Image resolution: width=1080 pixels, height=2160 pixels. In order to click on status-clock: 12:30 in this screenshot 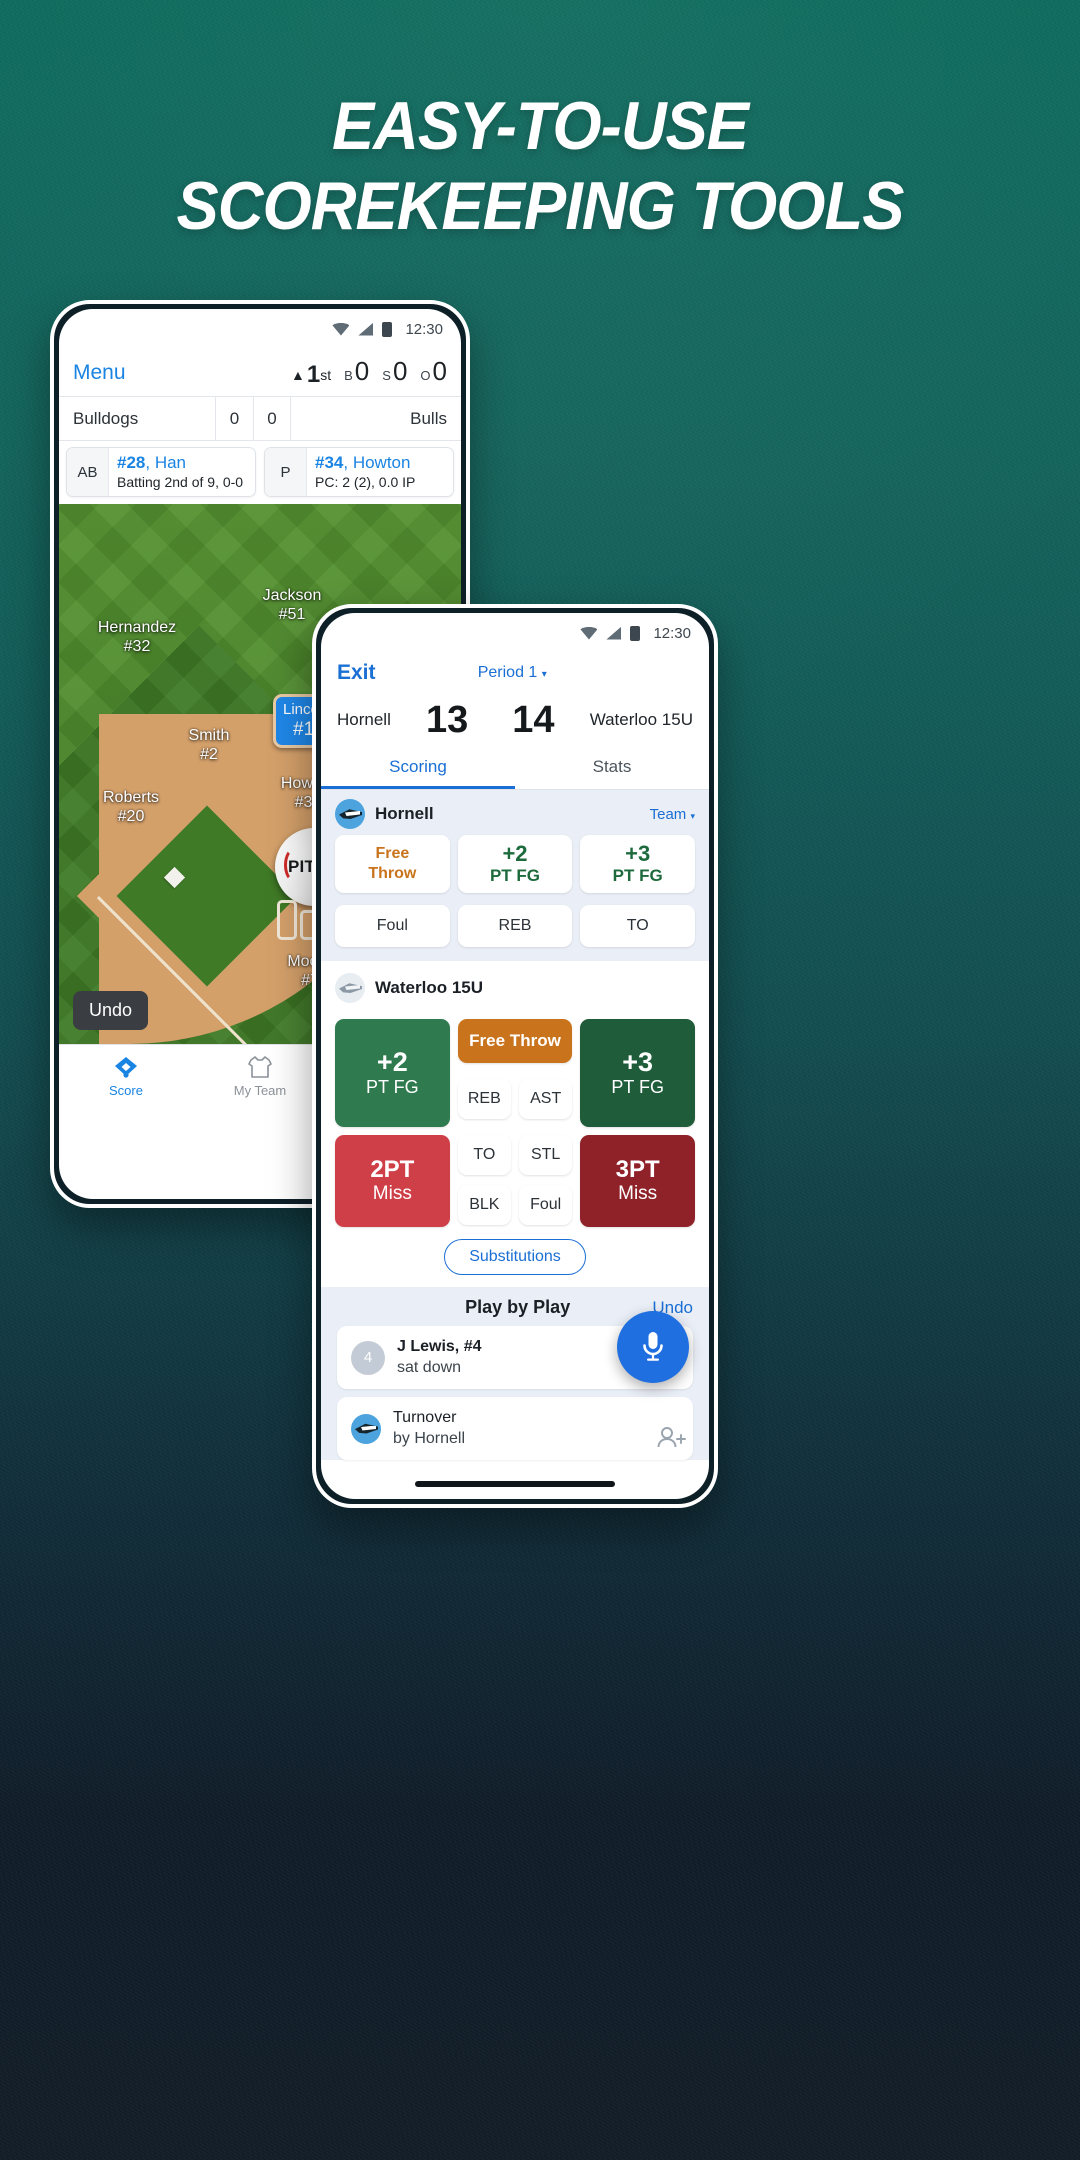, I will do `click(424, 329)`.